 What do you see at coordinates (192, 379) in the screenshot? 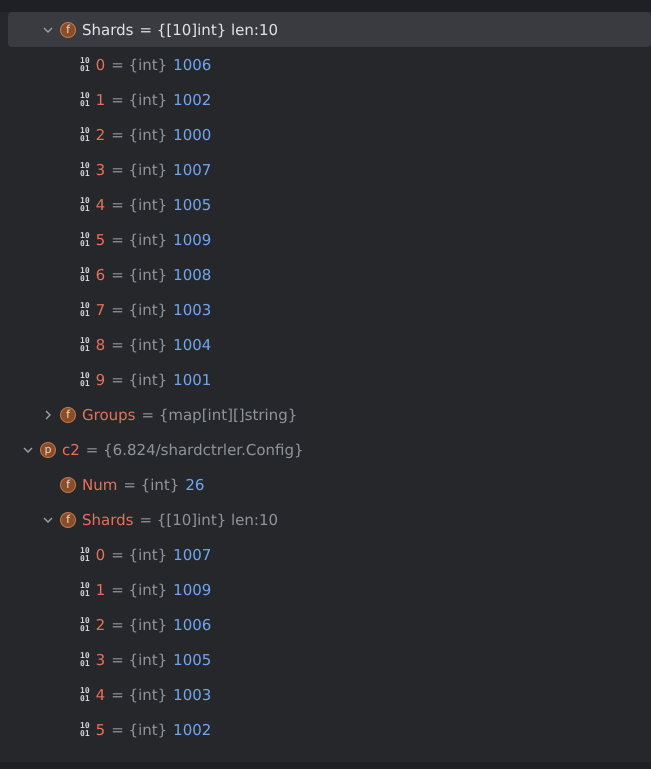
I see `variable-value: 1001` at bounding box center [192, 379].